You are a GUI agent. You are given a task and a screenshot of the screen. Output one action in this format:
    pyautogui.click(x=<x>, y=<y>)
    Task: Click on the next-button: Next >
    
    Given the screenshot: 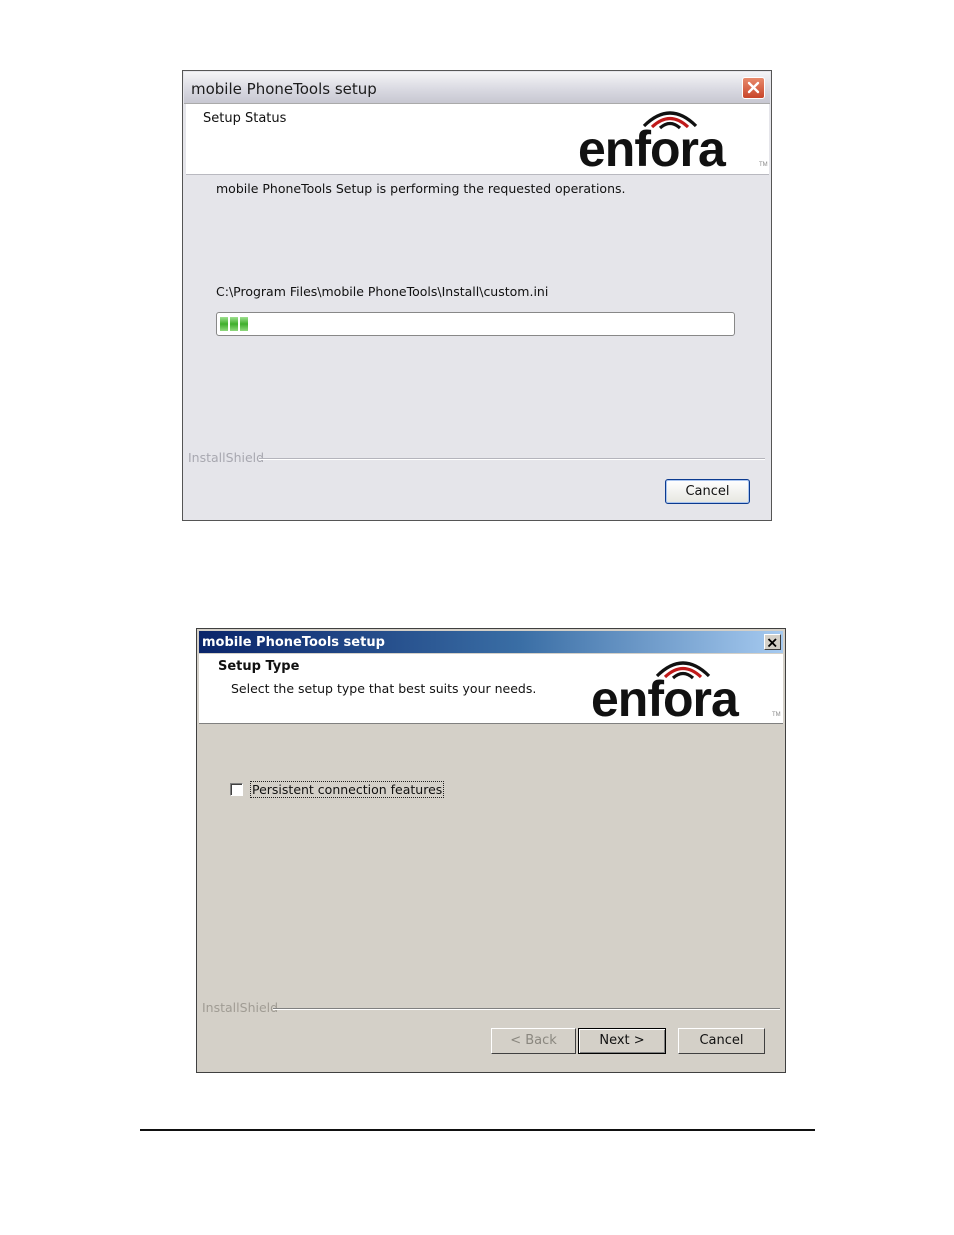 What is the action you would take?
    pyautogui.click(x=622, y=1041)
    